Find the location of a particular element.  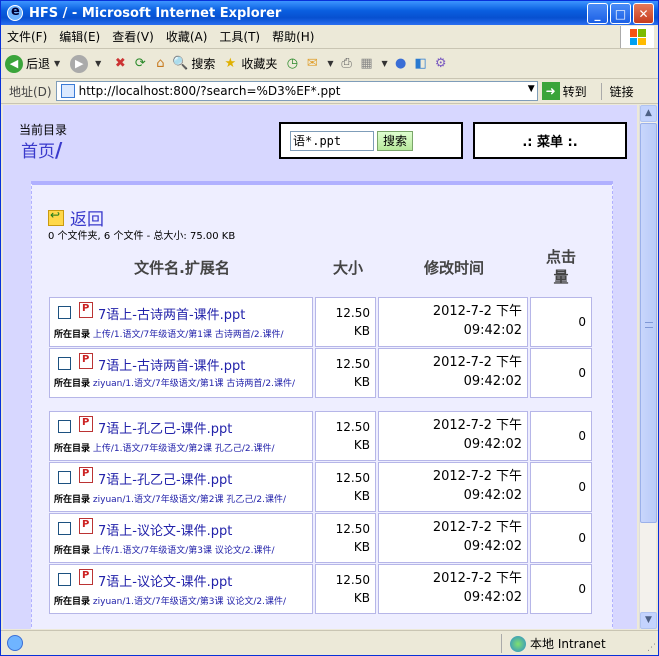

vertical-scrollbar: ▲ ▼ is located at coordinates (648, 367).